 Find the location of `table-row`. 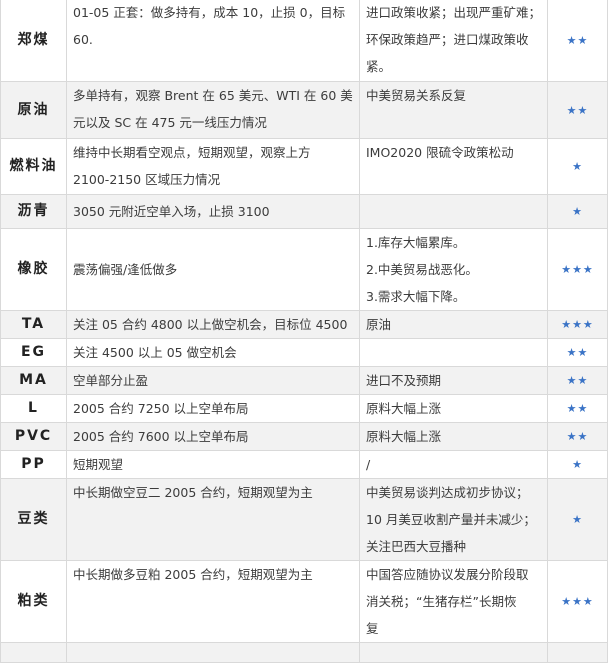

table-row is located at coordinates (304, 652).